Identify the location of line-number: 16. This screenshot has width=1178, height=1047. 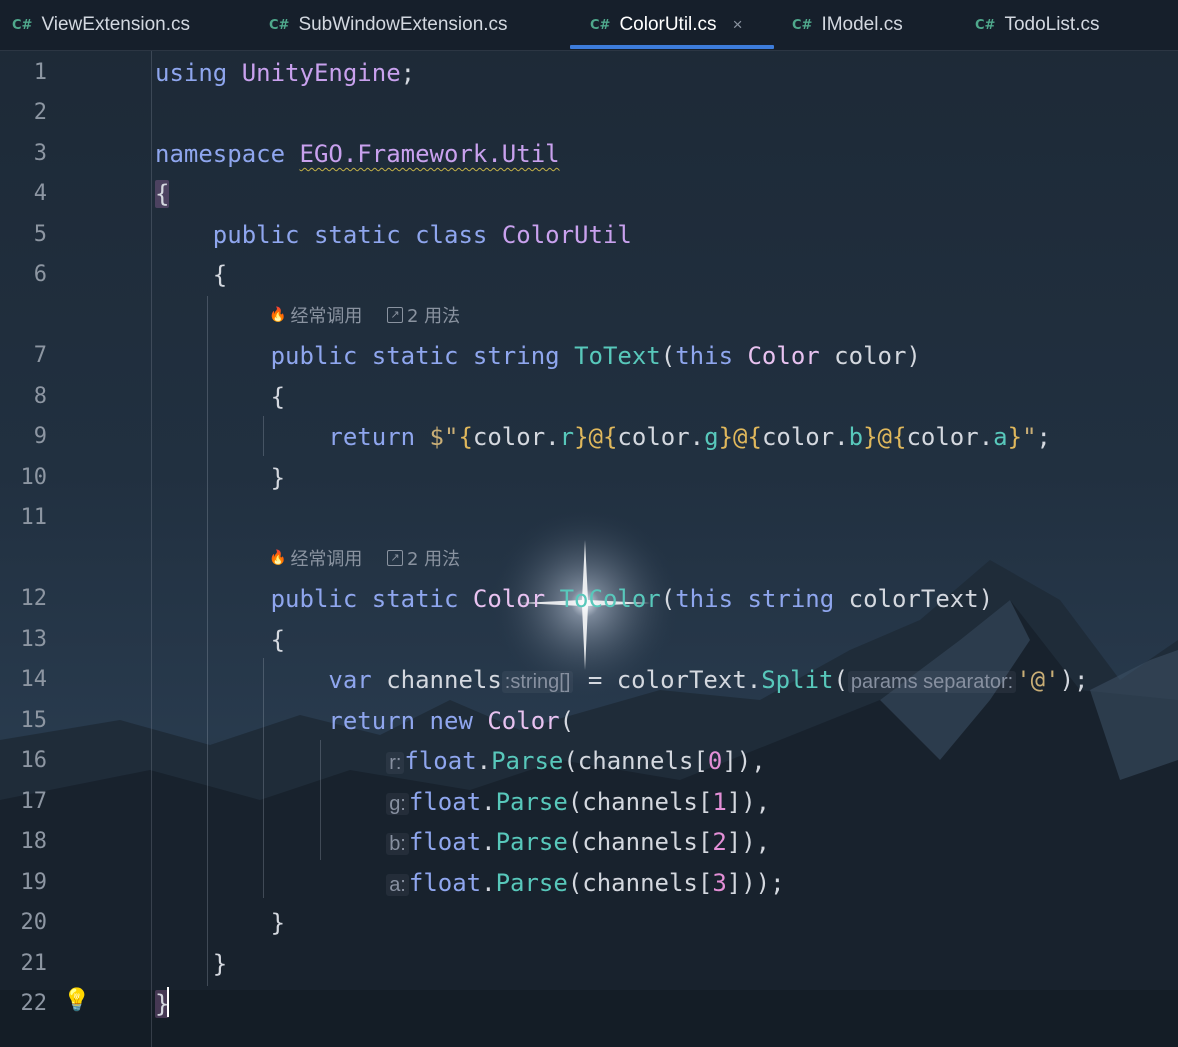
(34, 760).